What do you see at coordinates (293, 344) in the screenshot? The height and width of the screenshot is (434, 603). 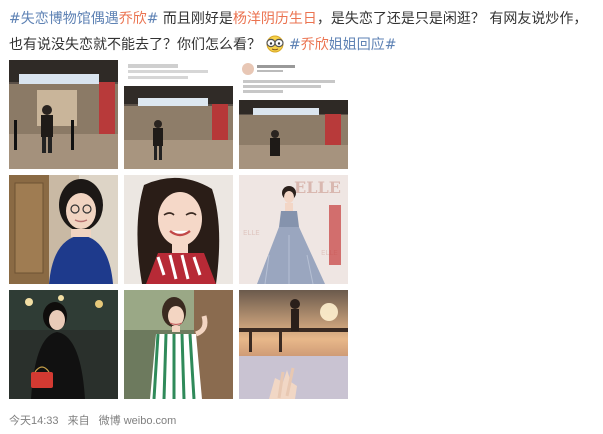 I see `sunset-silhouette-photo` at bounding box center [293, 344].